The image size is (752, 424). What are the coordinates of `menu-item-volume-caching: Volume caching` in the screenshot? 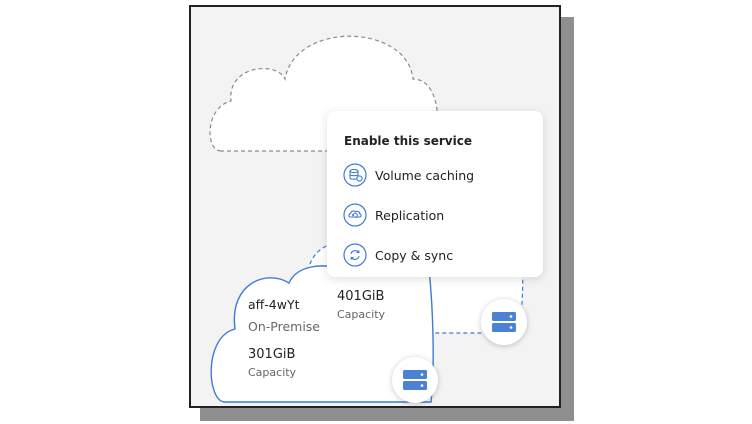 It's located at (438, 176).